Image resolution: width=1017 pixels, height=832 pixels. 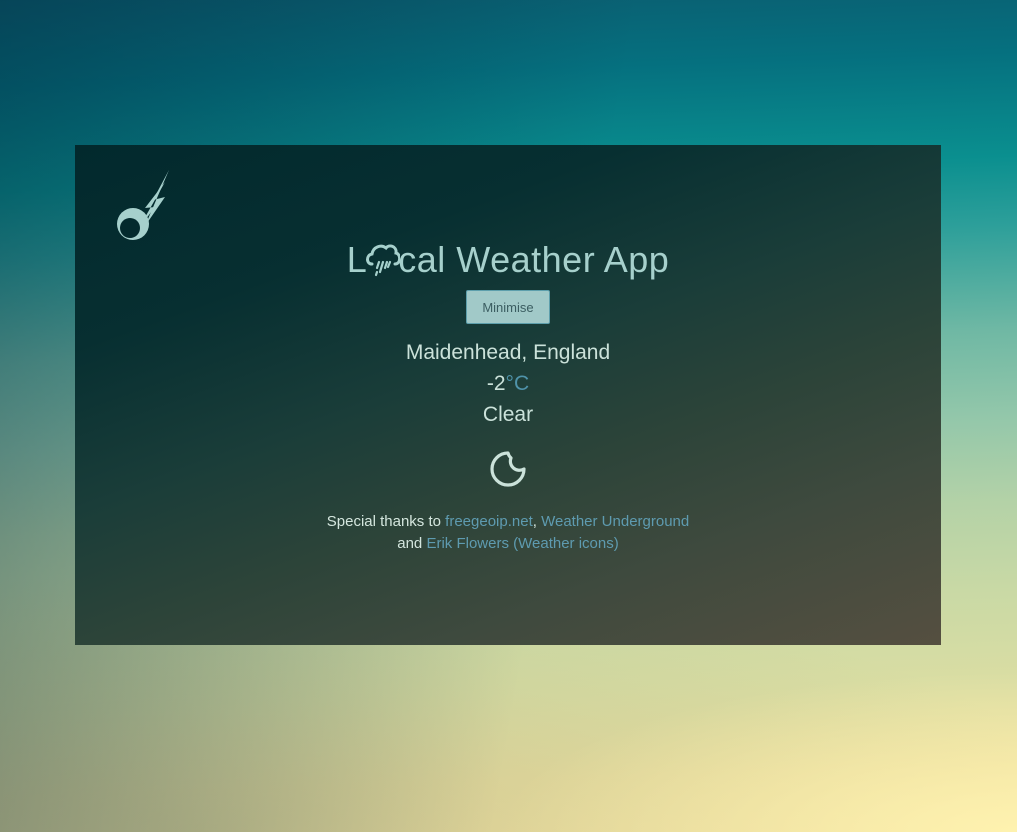 I want to click on rain-cloud-icon, so click(x=383, y=260).